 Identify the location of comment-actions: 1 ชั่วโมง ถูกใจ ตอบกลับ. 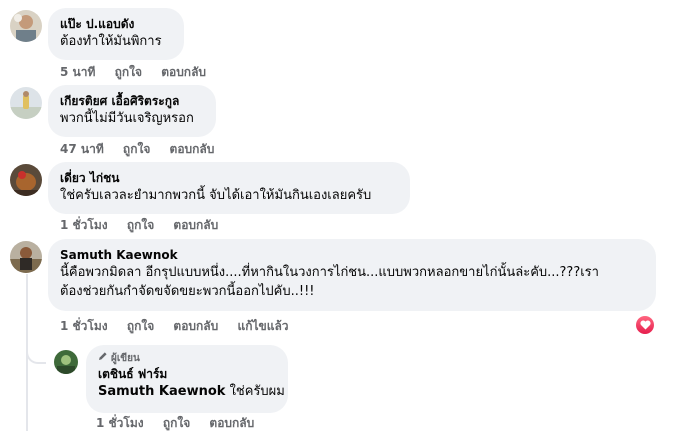
(146, 225).